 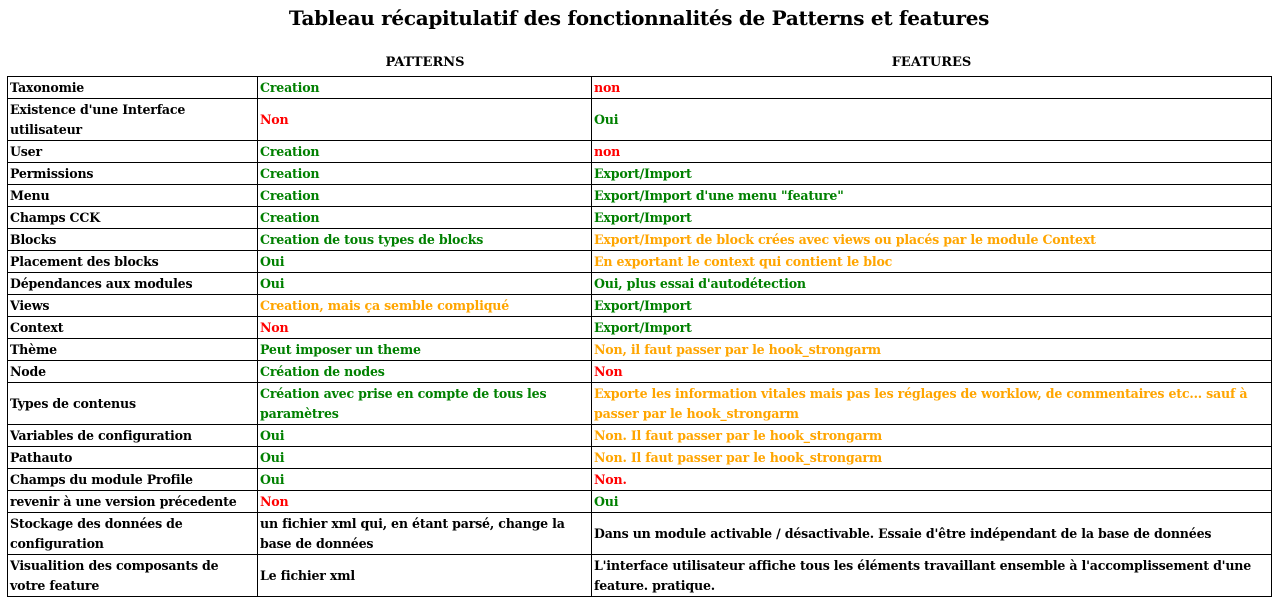 I want to click on column-header-patterns: PATTERNS, so click(x=425, y=62).